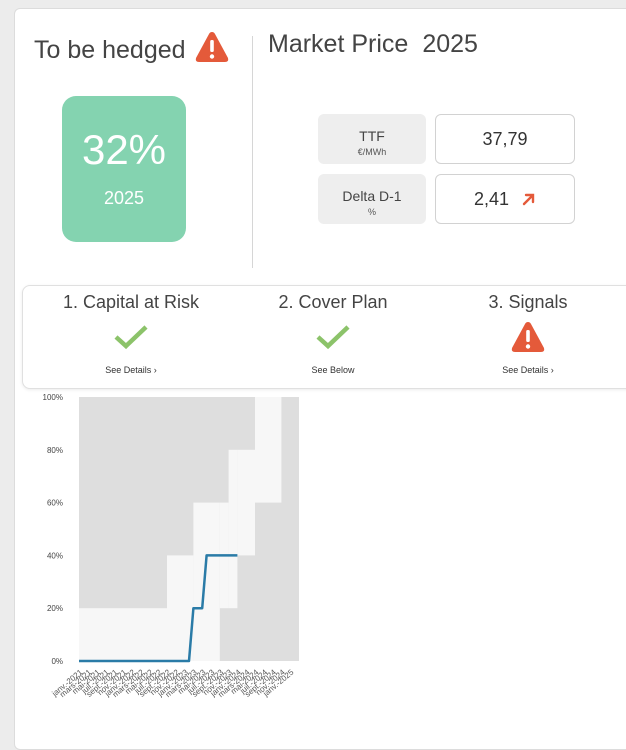 The height and width of the screenshot is (750, 626). What do you see at coordinates (55, 555) in the screenshot?
I see `y-tick-label: 40%` at bounding box center [55, 555].